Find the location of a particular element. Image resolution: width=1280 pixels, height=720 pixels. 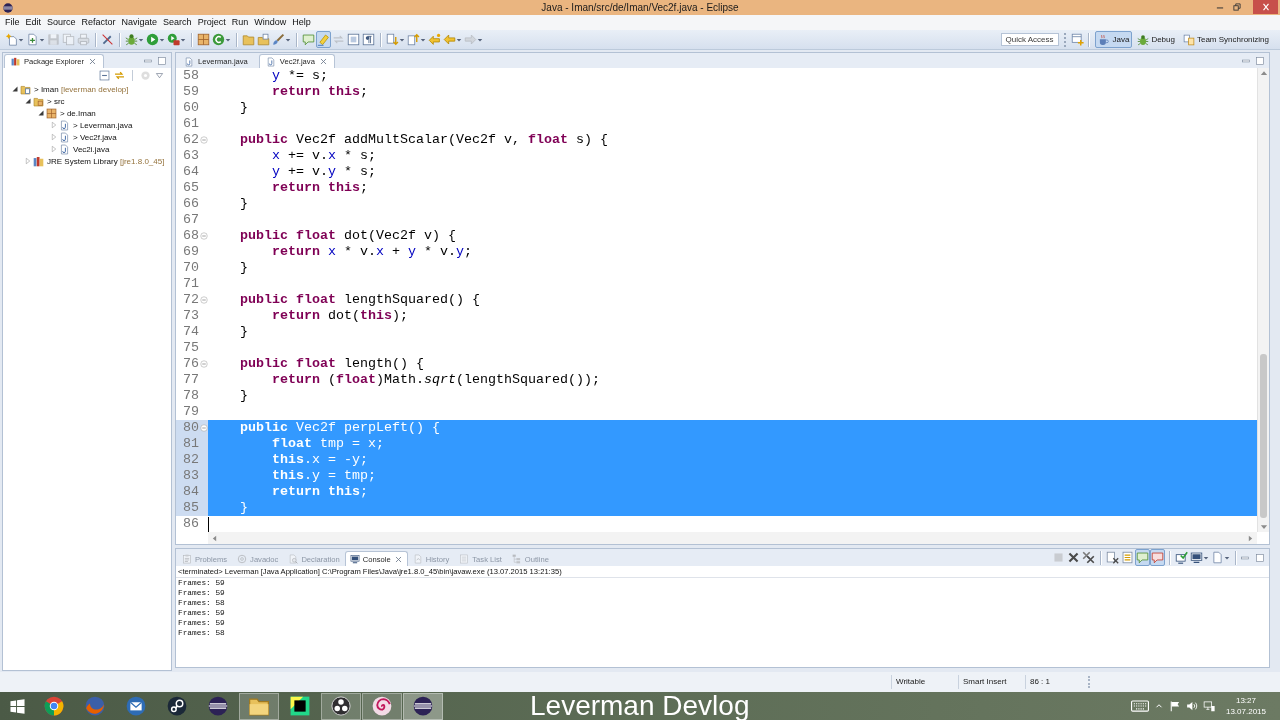

menu-item: Project is located at coordinates (211, 22).